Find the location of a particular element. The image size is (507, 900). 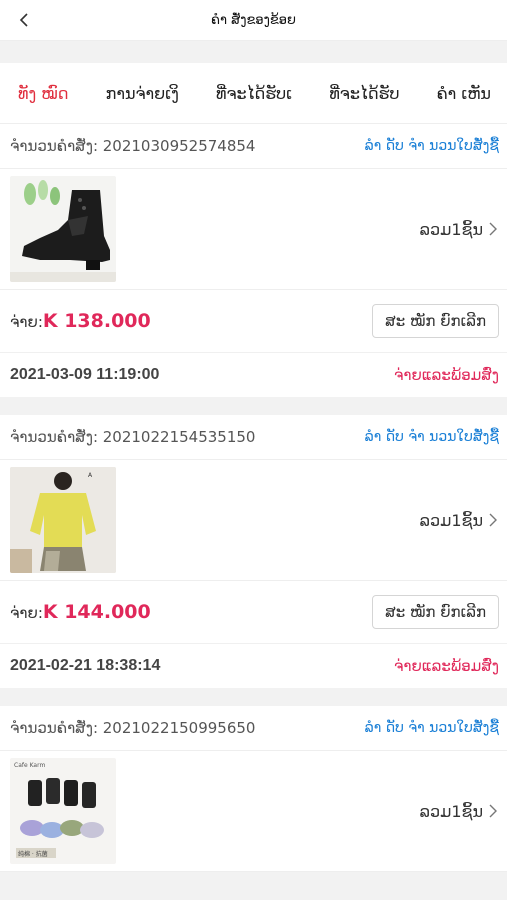

product-thumbnail-socks: Cafe Karm 纯棉 · 抗菌 is located at coordinates (63, 811).